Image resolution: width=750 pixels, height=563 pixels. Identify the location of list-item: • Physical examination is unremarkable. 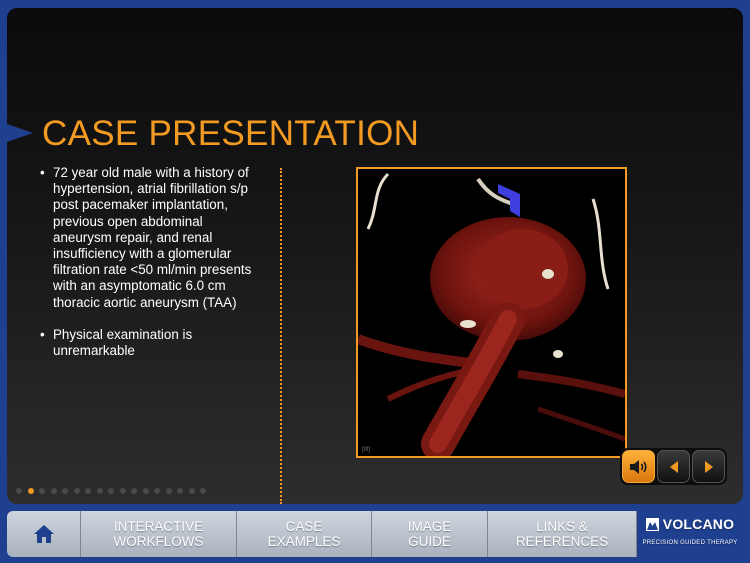
(152, 343).